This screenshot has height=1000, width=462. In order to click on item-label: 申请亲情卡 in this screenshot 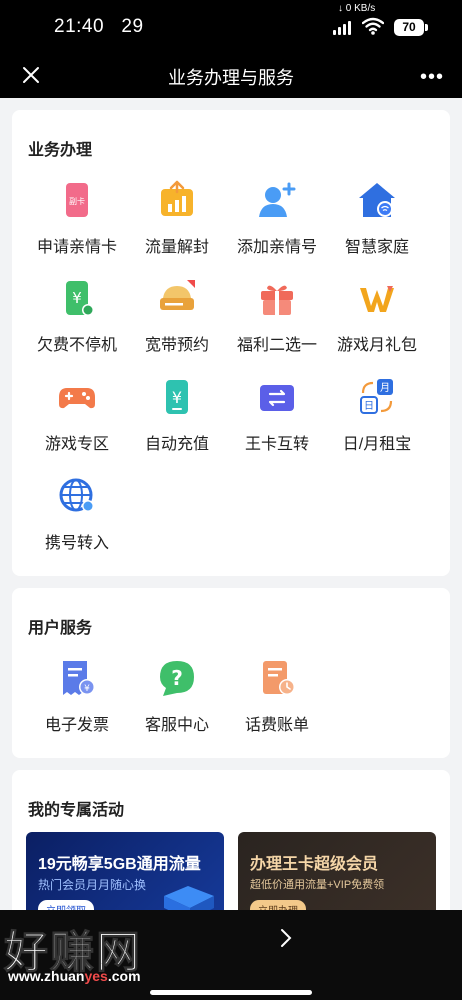, I will do `click(76, 247)`.